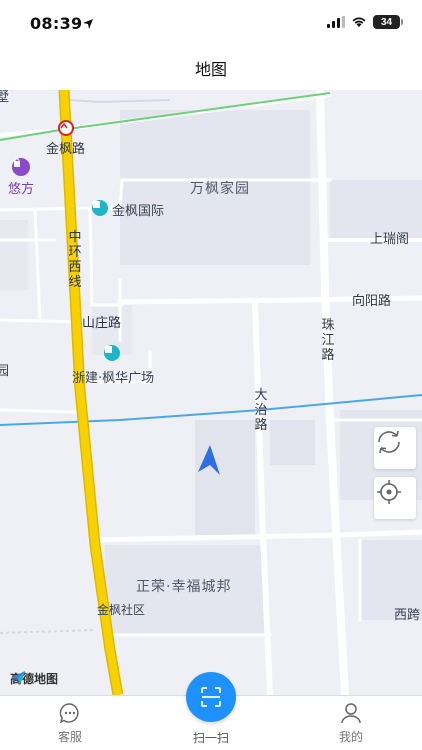  I want to click on status-bar: 08:39 34, so click(211, 23).